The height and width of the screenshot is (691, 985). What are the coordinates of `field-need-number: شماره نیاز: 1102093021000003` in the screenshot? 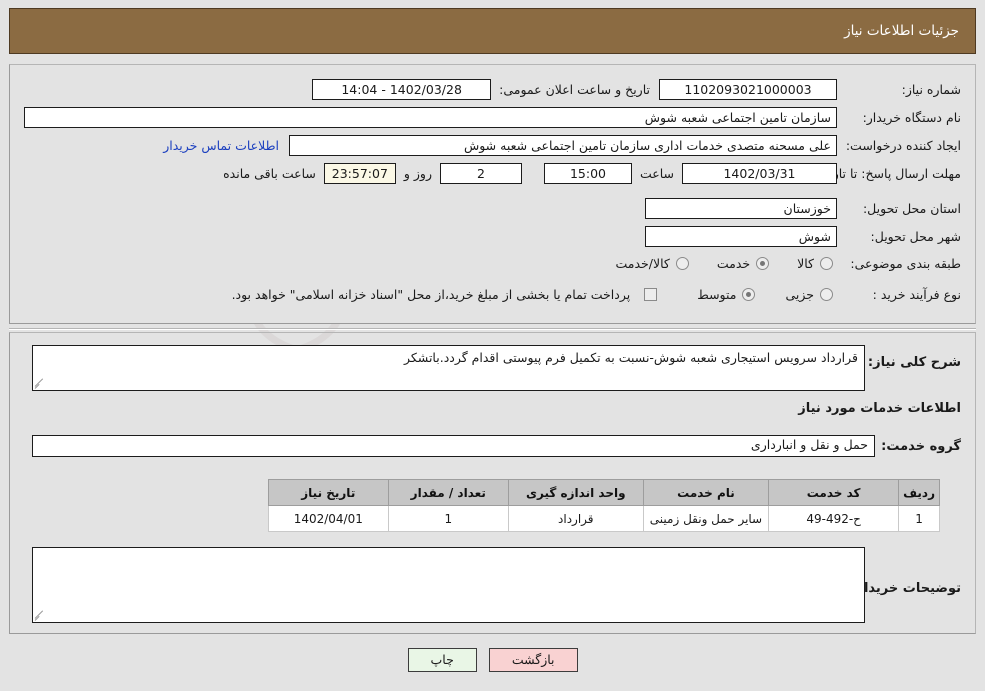 It's located at (810, 89).